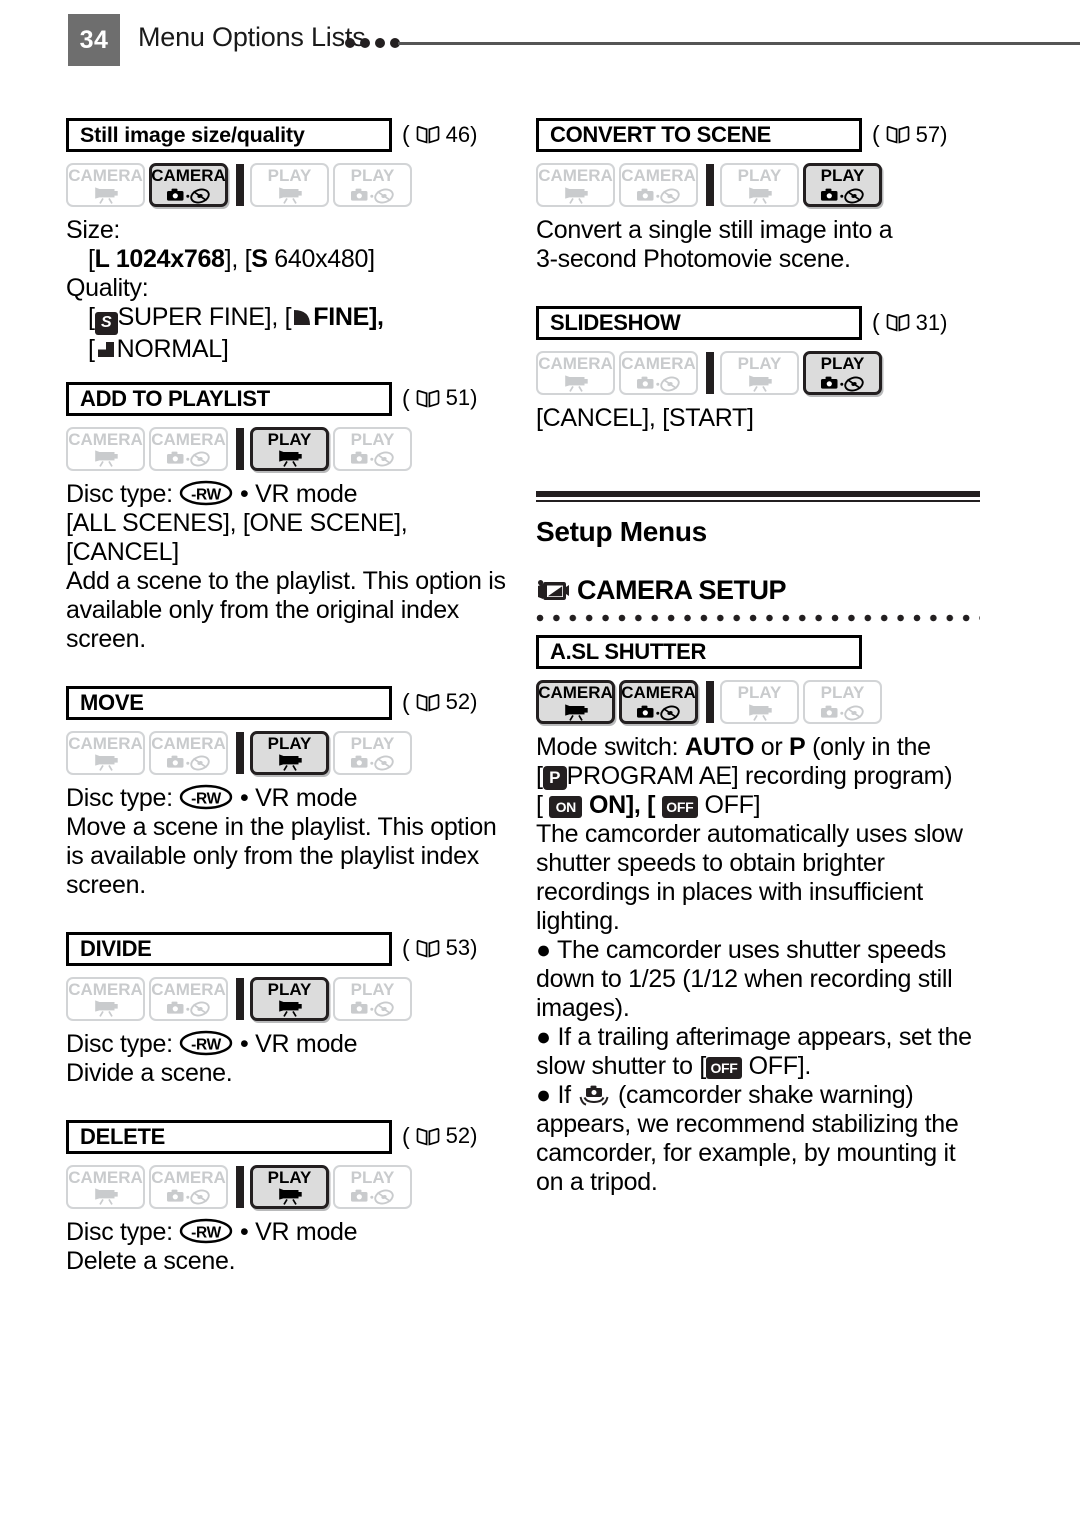 This screenshot has height=1534, width=1080. Describe the element at coordinates (628, 651) in the screenshot. I see `menu-entry-name: A.SL SHUTTER` at that location.